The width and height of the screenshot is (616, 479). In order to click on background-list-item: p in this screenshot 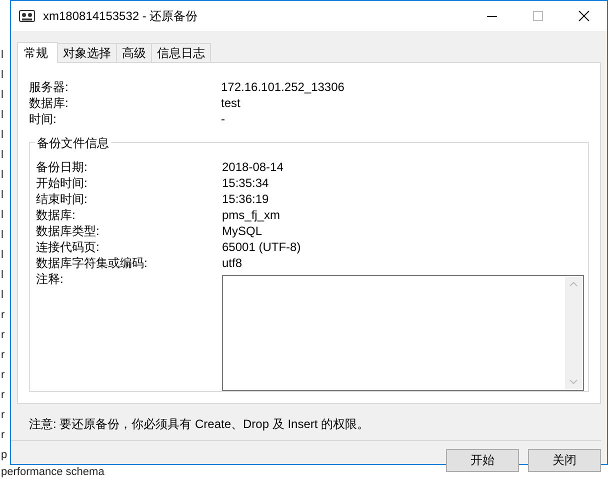, I will do `click(4, 455)`.